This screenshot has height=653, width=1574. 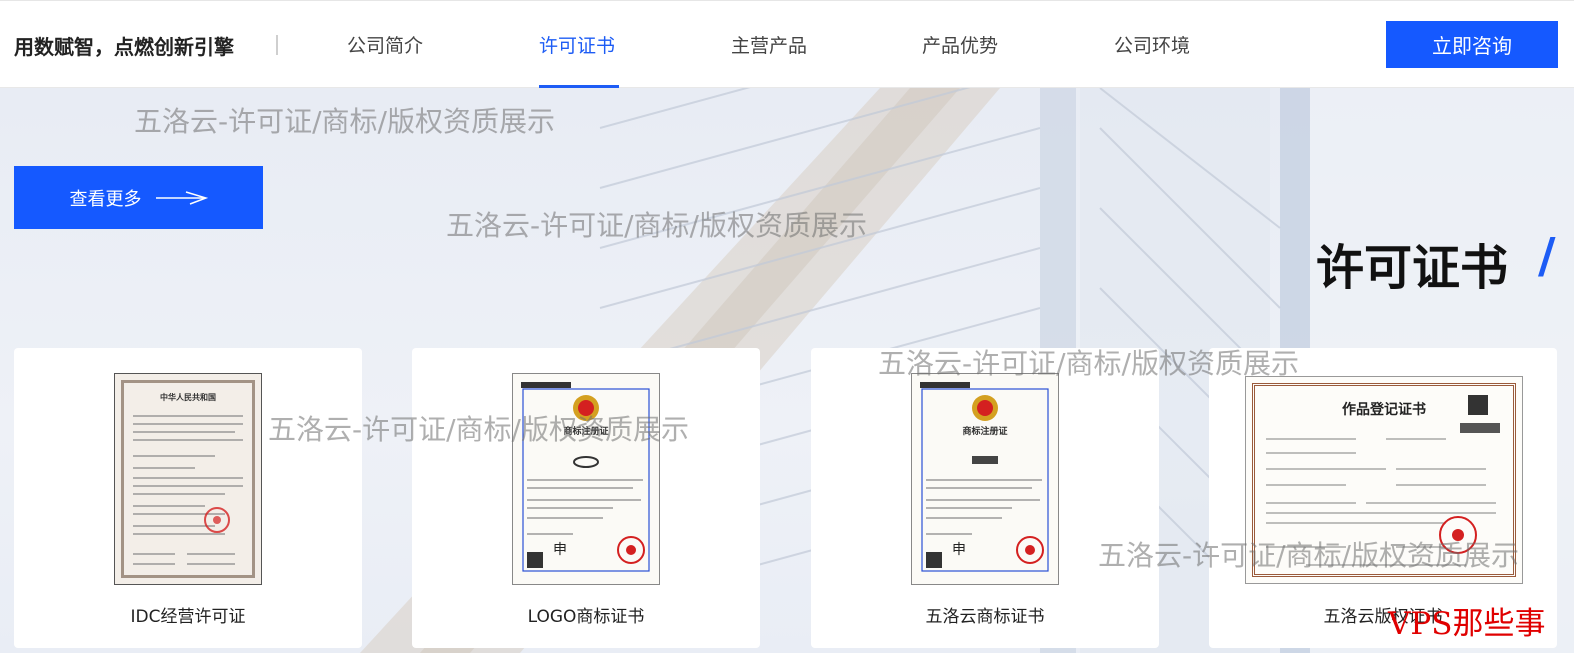 What do you see at coordinates (769, 44) in the screenshot?
I see `nav-products: 主营产品` at bounding box center [769, 44].